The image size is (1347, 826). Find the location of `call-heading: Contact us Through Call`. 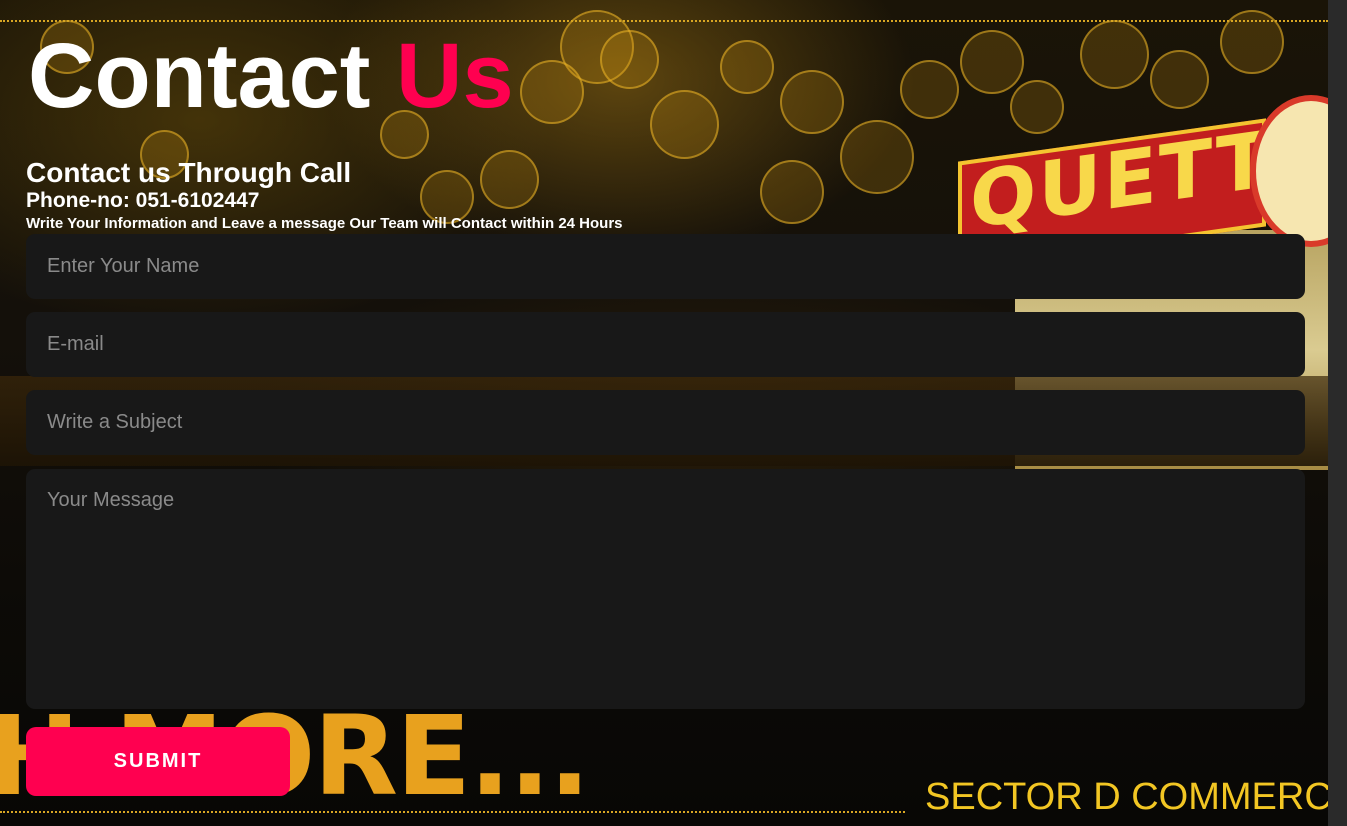

call-heading: Contact us Through Call is located at coordinates (189, 172).